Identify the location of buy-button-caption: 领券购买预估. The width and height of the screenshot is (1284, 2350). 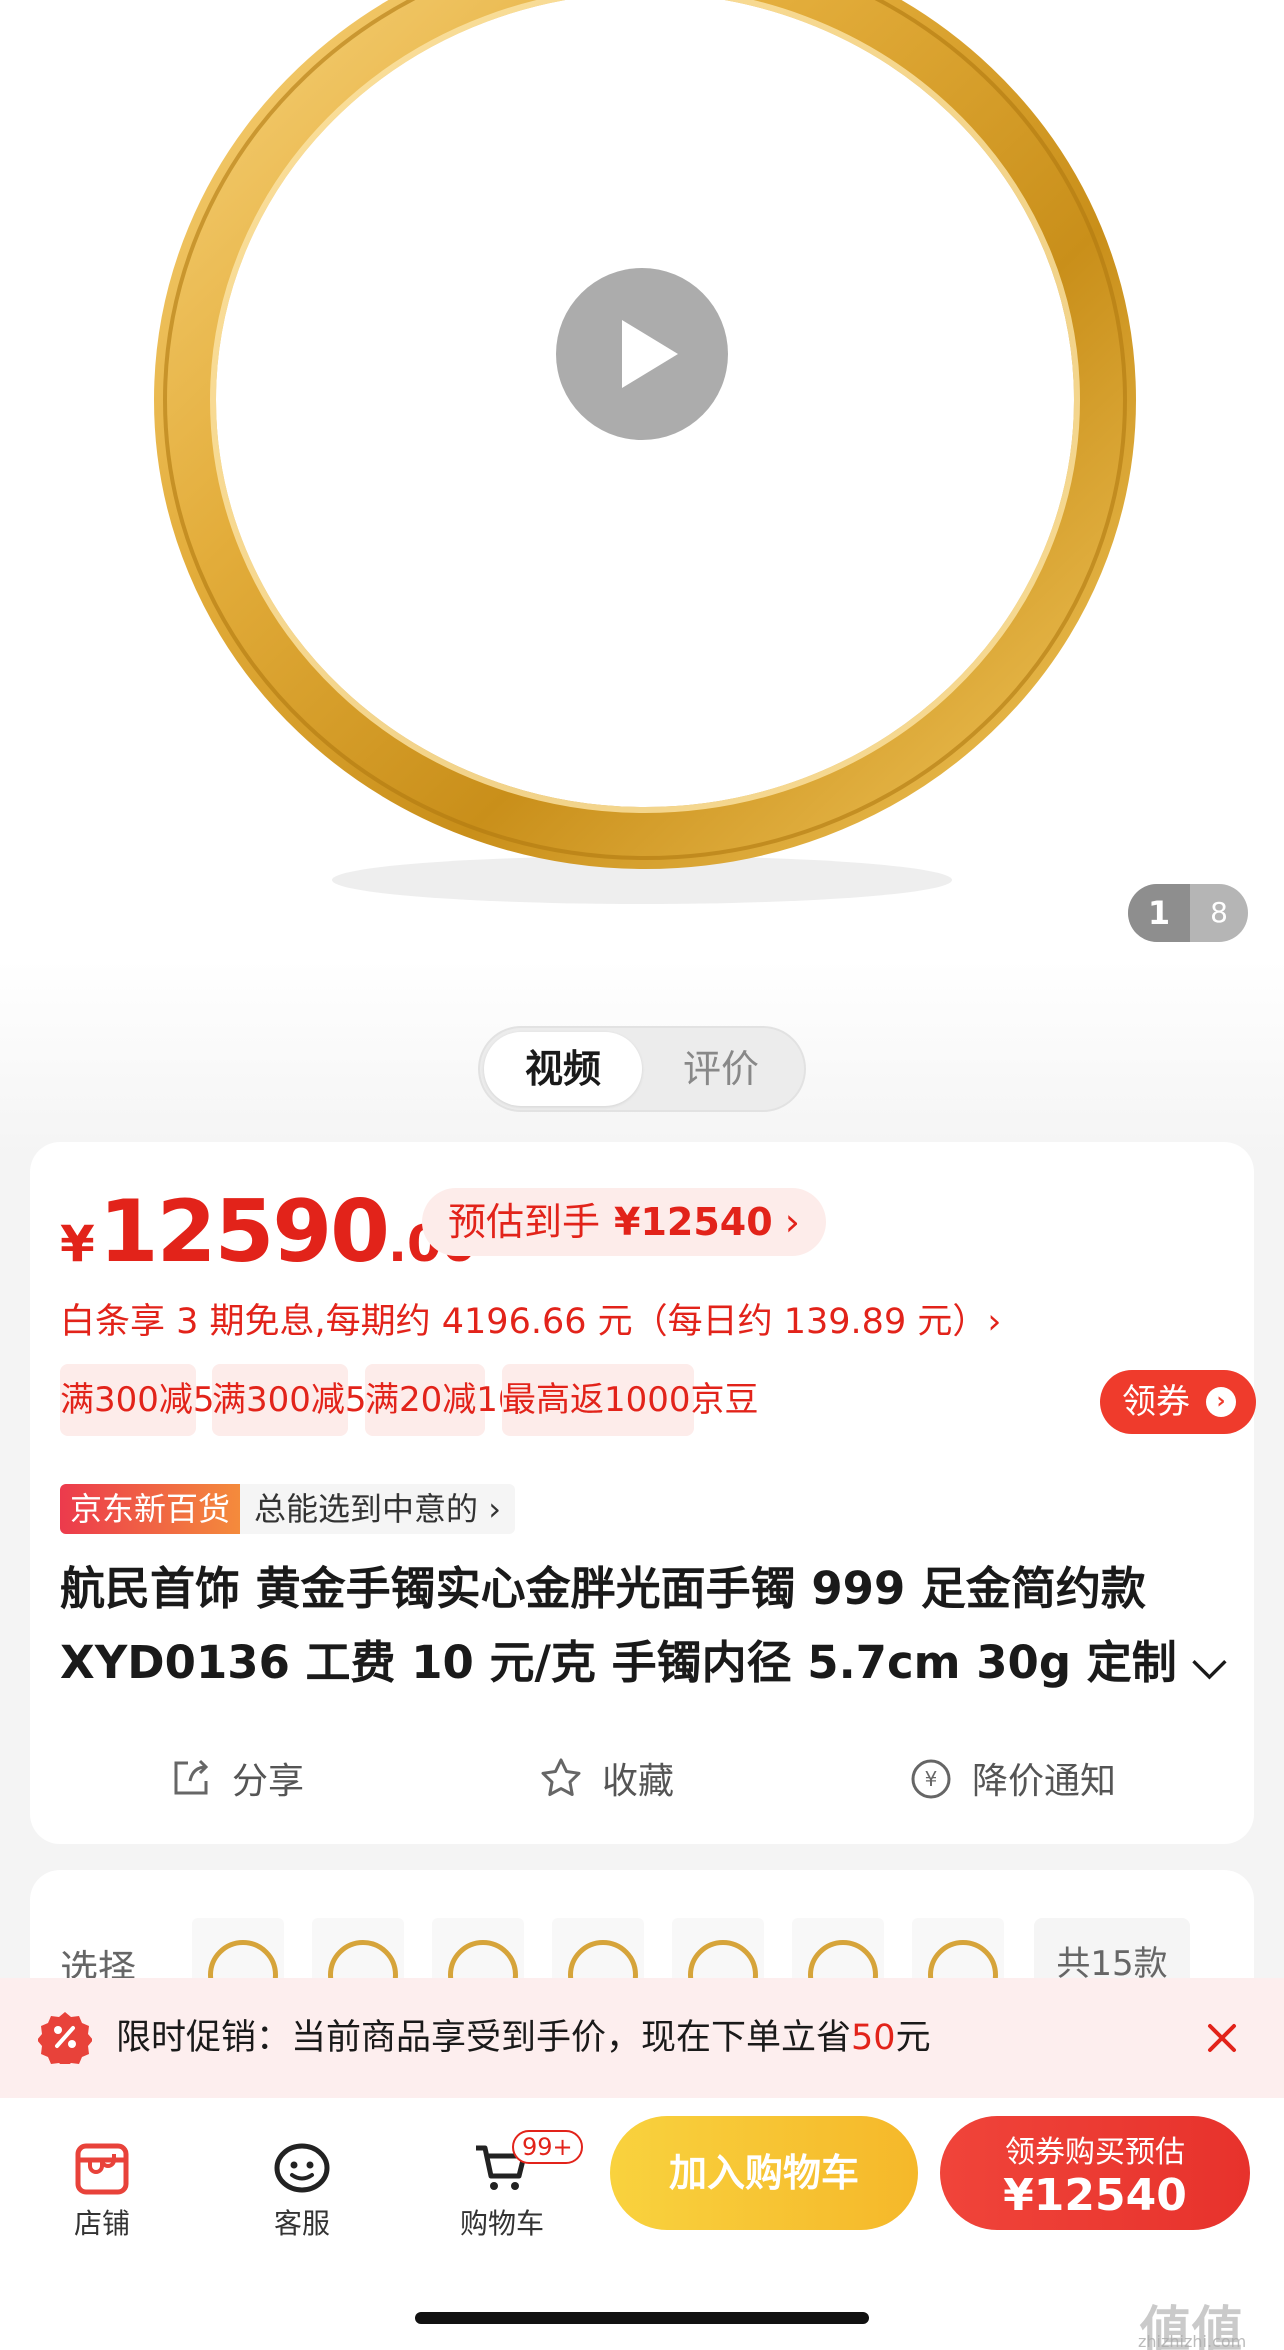
(1095, 2152).